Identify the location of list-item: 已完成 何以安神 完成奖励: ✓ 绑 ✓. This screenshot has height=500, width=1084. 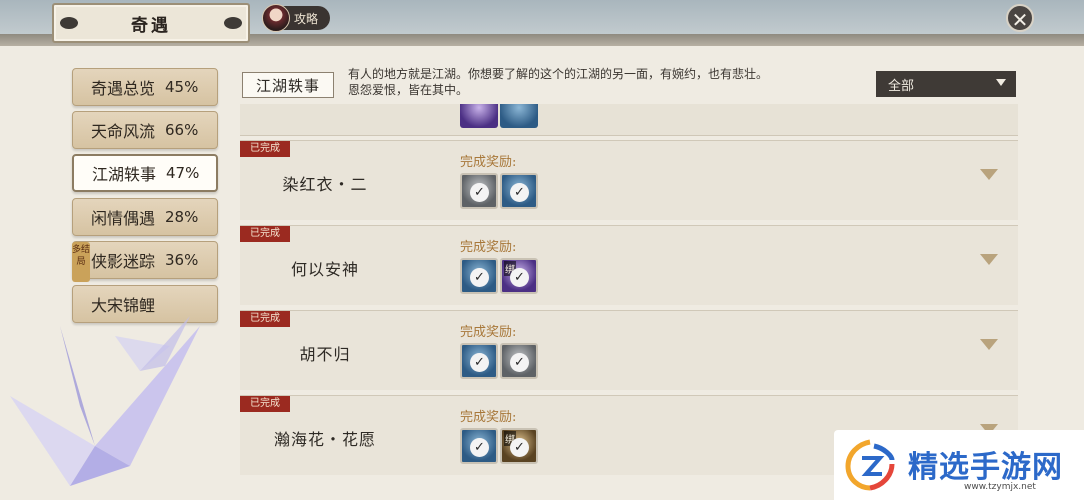
(629, 265).